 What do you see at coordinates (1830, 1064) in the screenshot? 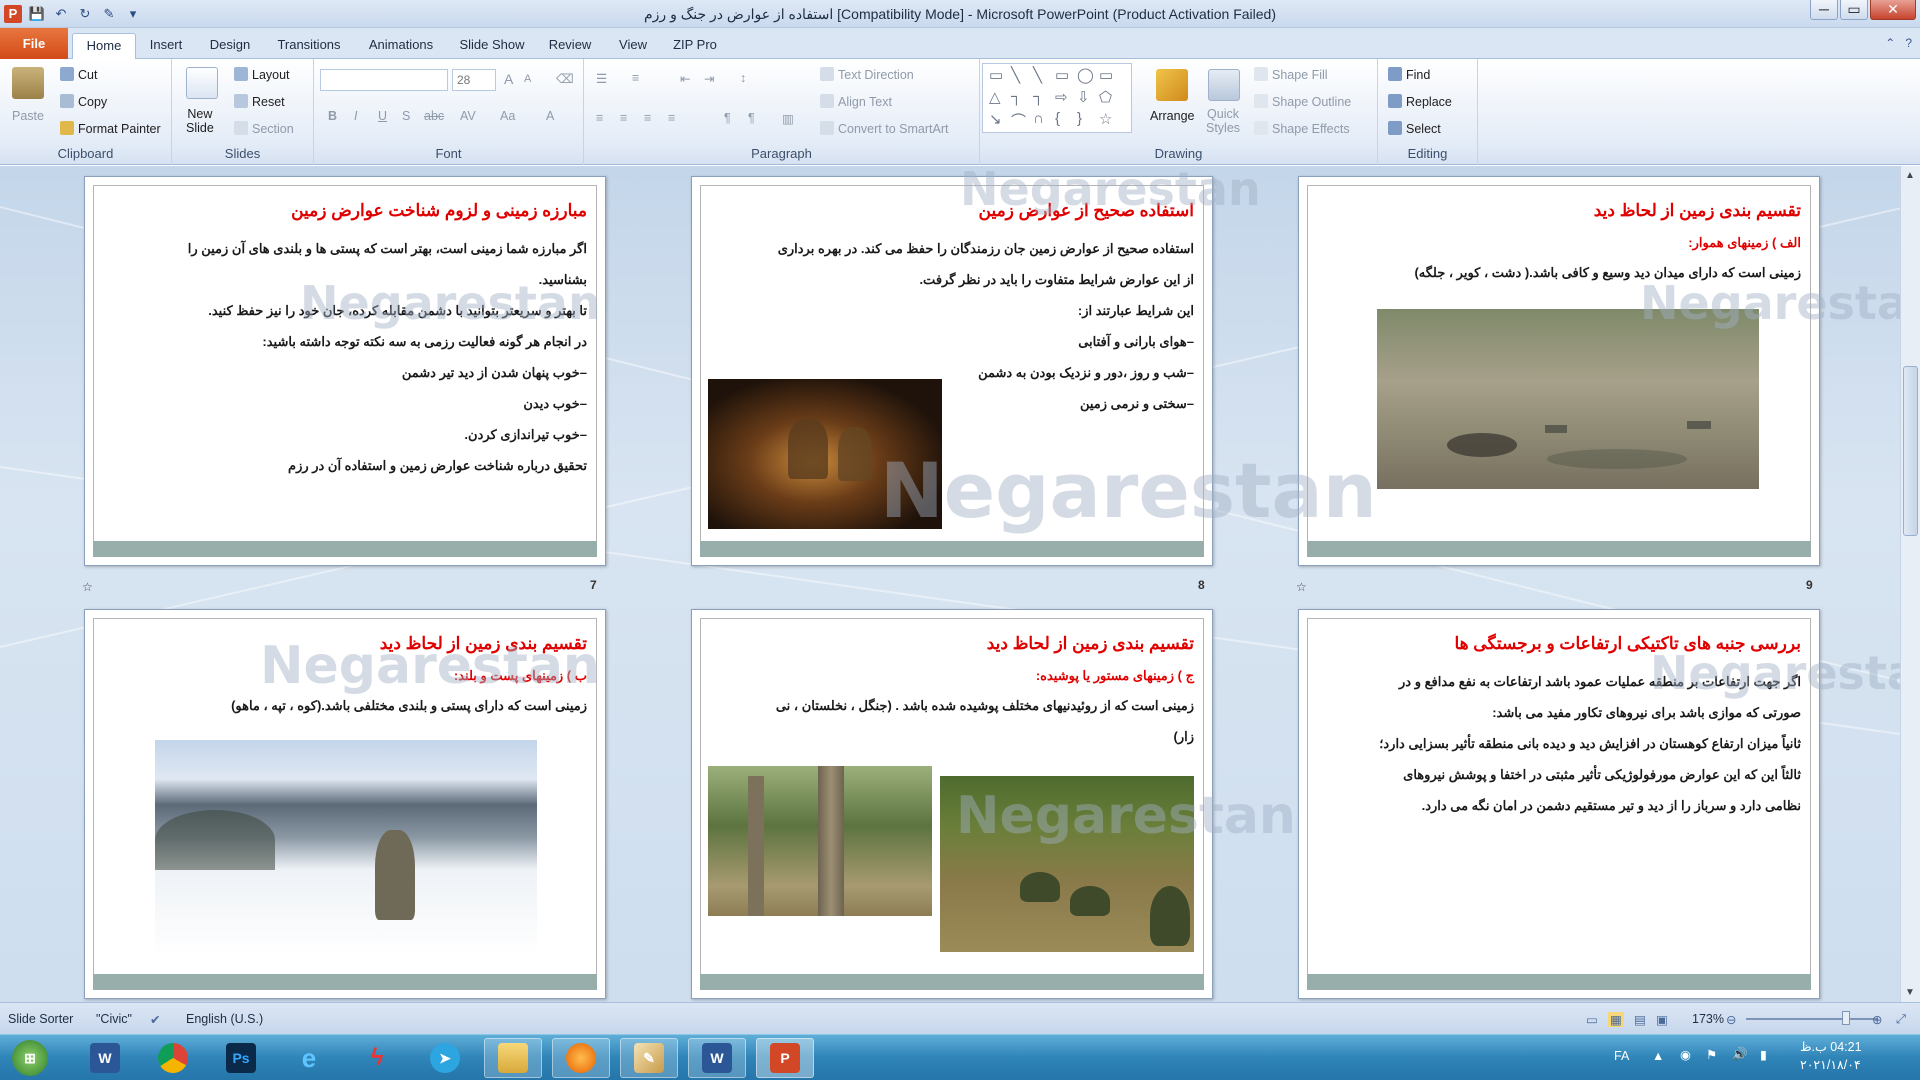
I see `clock-date: ۲۰۲۱/۱۸/۰۴` at bounding box center [1830, 1064].